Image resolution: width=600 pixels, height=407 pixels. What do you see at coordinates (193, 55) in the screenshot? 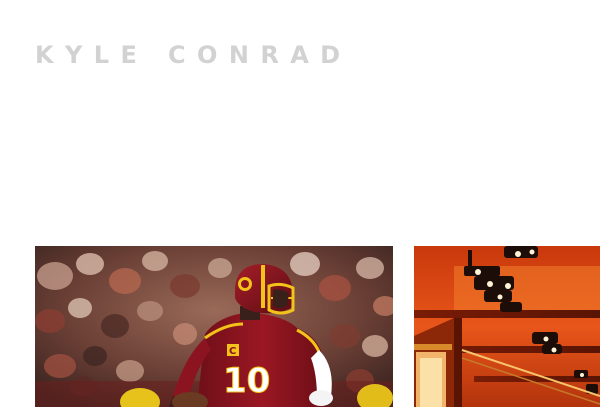
I see `site-title: KYLE CONRAD` at bounding box center [193, 55].